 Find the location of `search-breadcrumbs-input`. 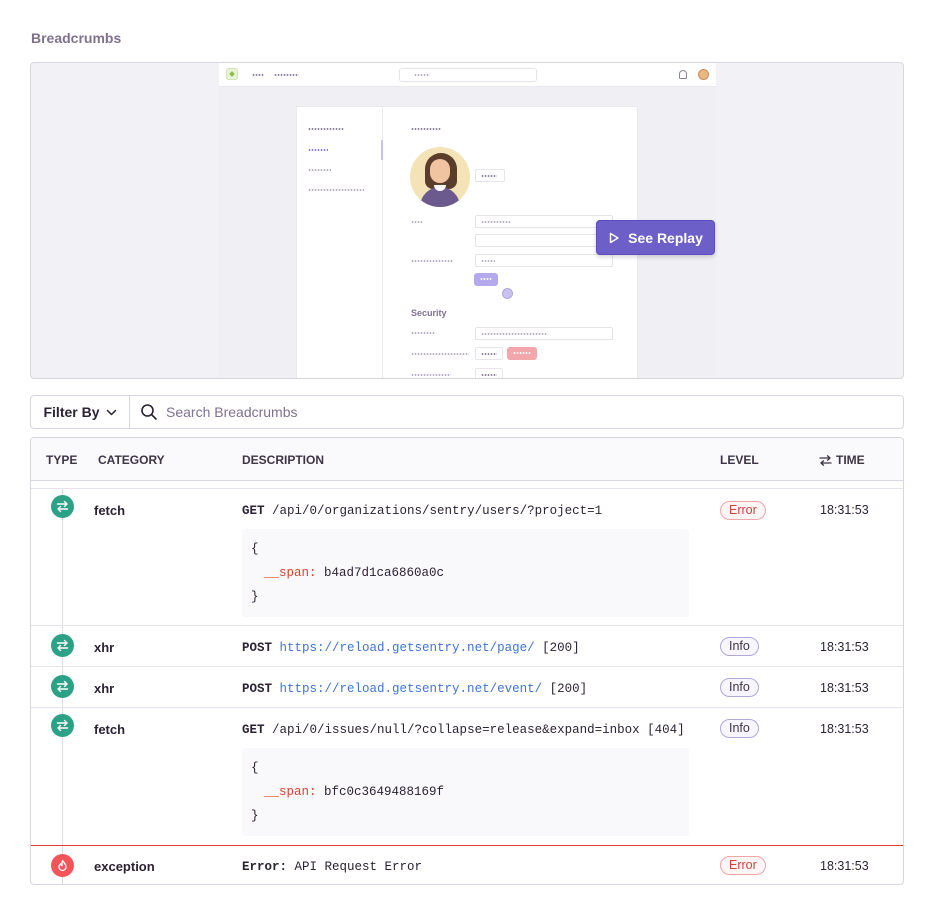

search-breadcrumbs-input is located at coordinates (516, 412).